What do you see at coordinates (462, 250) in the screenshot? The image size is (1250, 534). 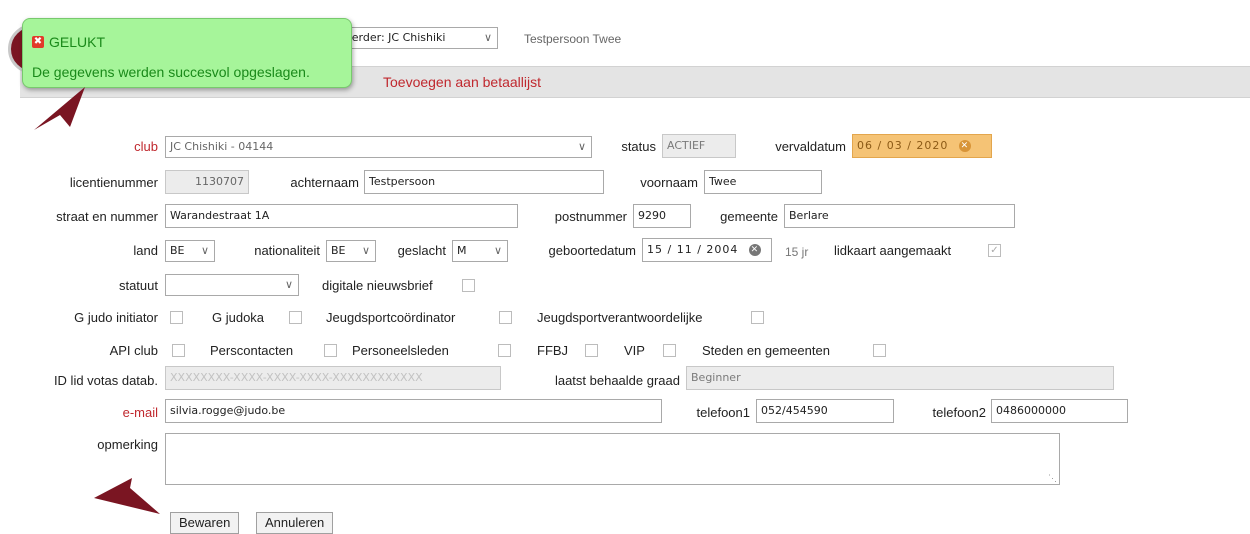 I see `geslacht-value: M` at bounding box center [462, 250].